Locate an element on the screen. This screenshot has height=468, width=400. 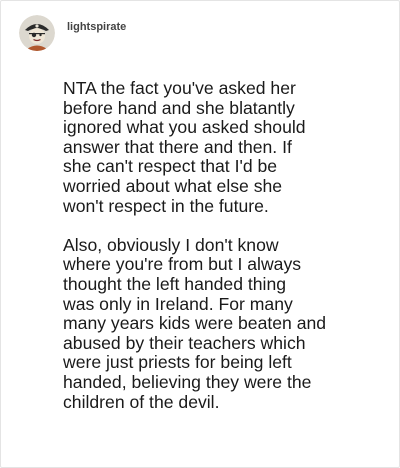
username: lightspirate is located at coordinates (96, 27).